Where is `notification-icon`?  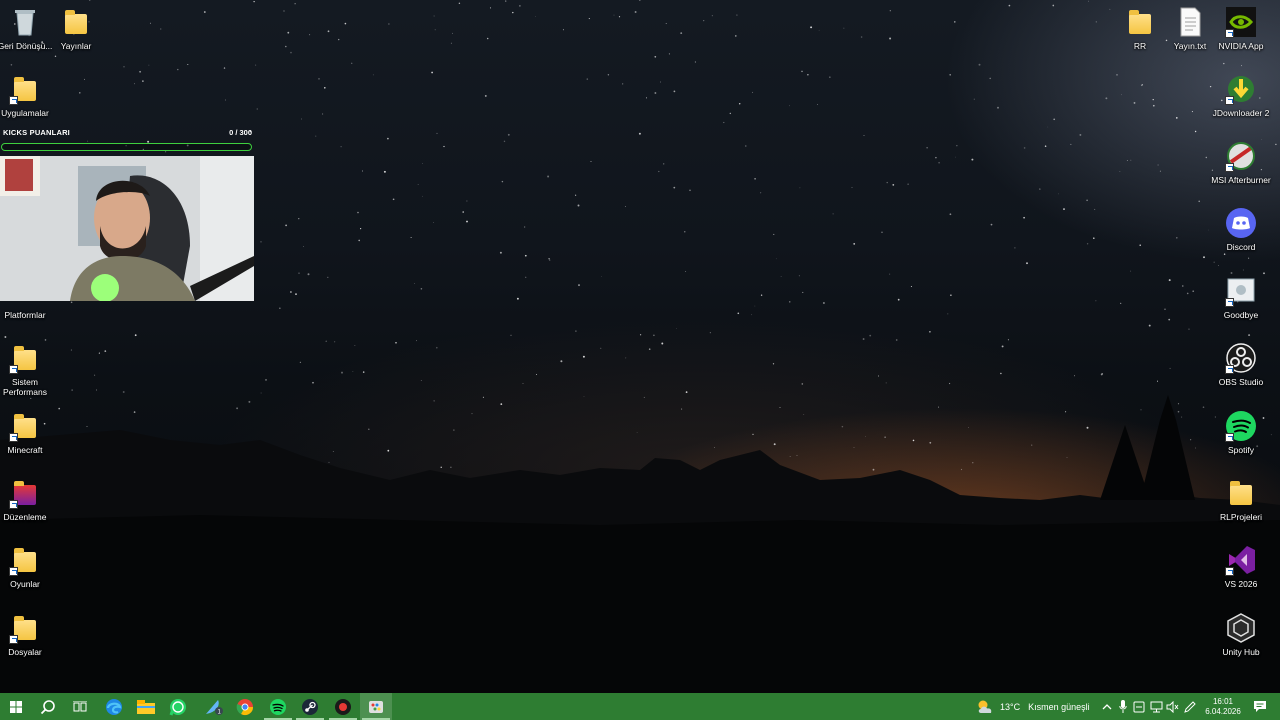
notification-icon is located at coordinates (1260, 706).